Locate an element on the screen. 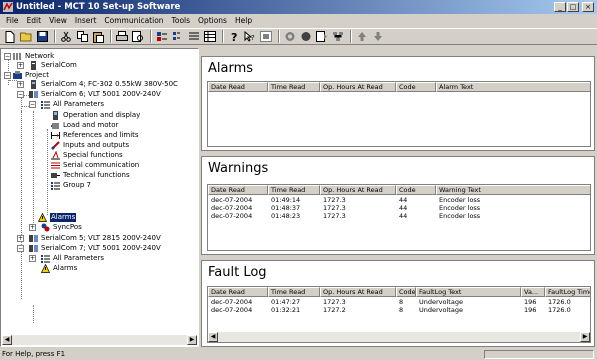 Image resolution: width=597 pixels, height=360 pixels. scope-icon is located at coordinates (322, 36).